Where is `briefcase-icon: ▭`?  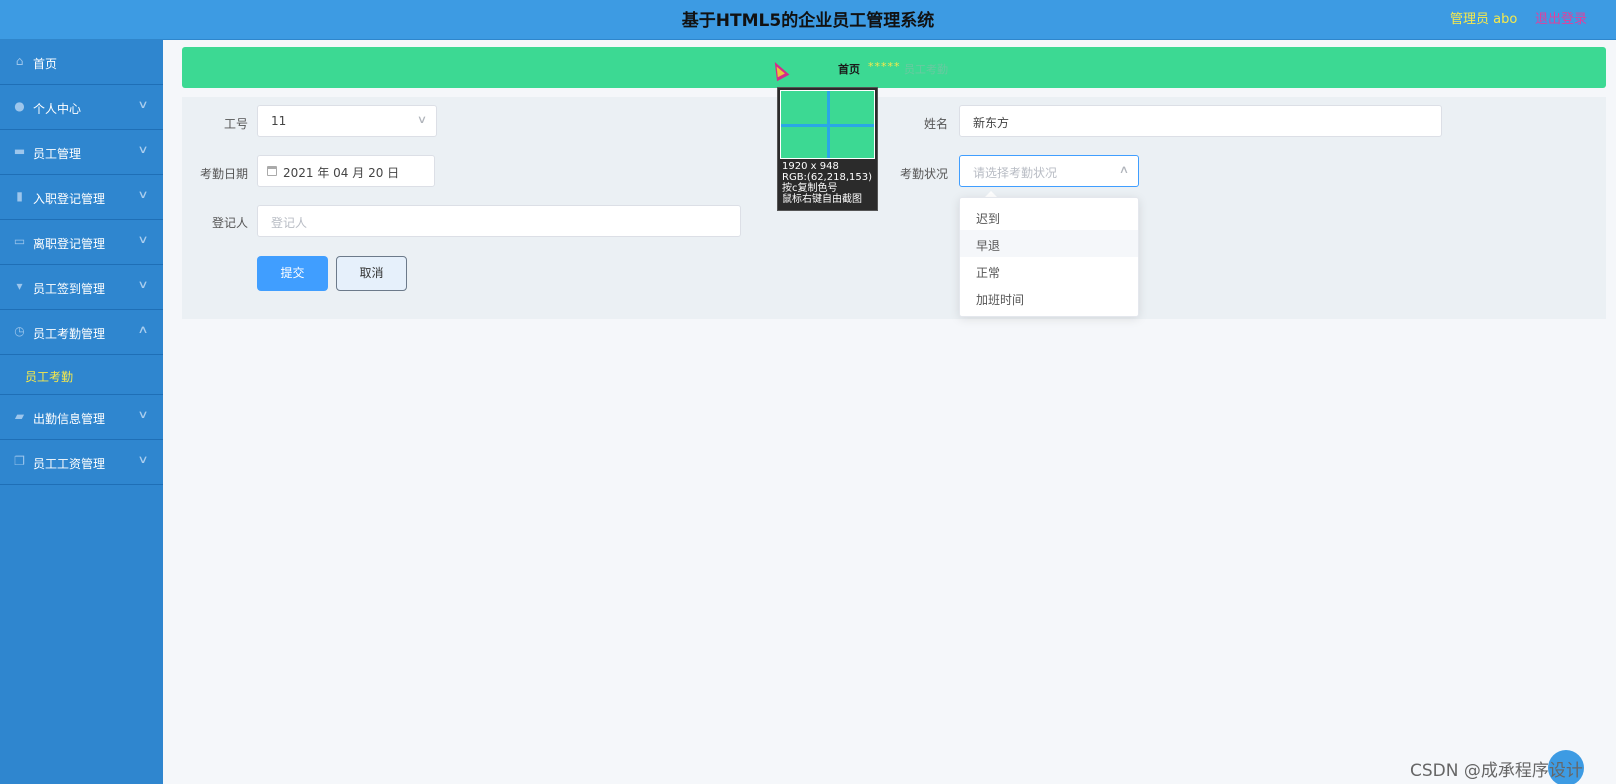
briefcase-icon: ▭ is located at coordinates (19, 241).